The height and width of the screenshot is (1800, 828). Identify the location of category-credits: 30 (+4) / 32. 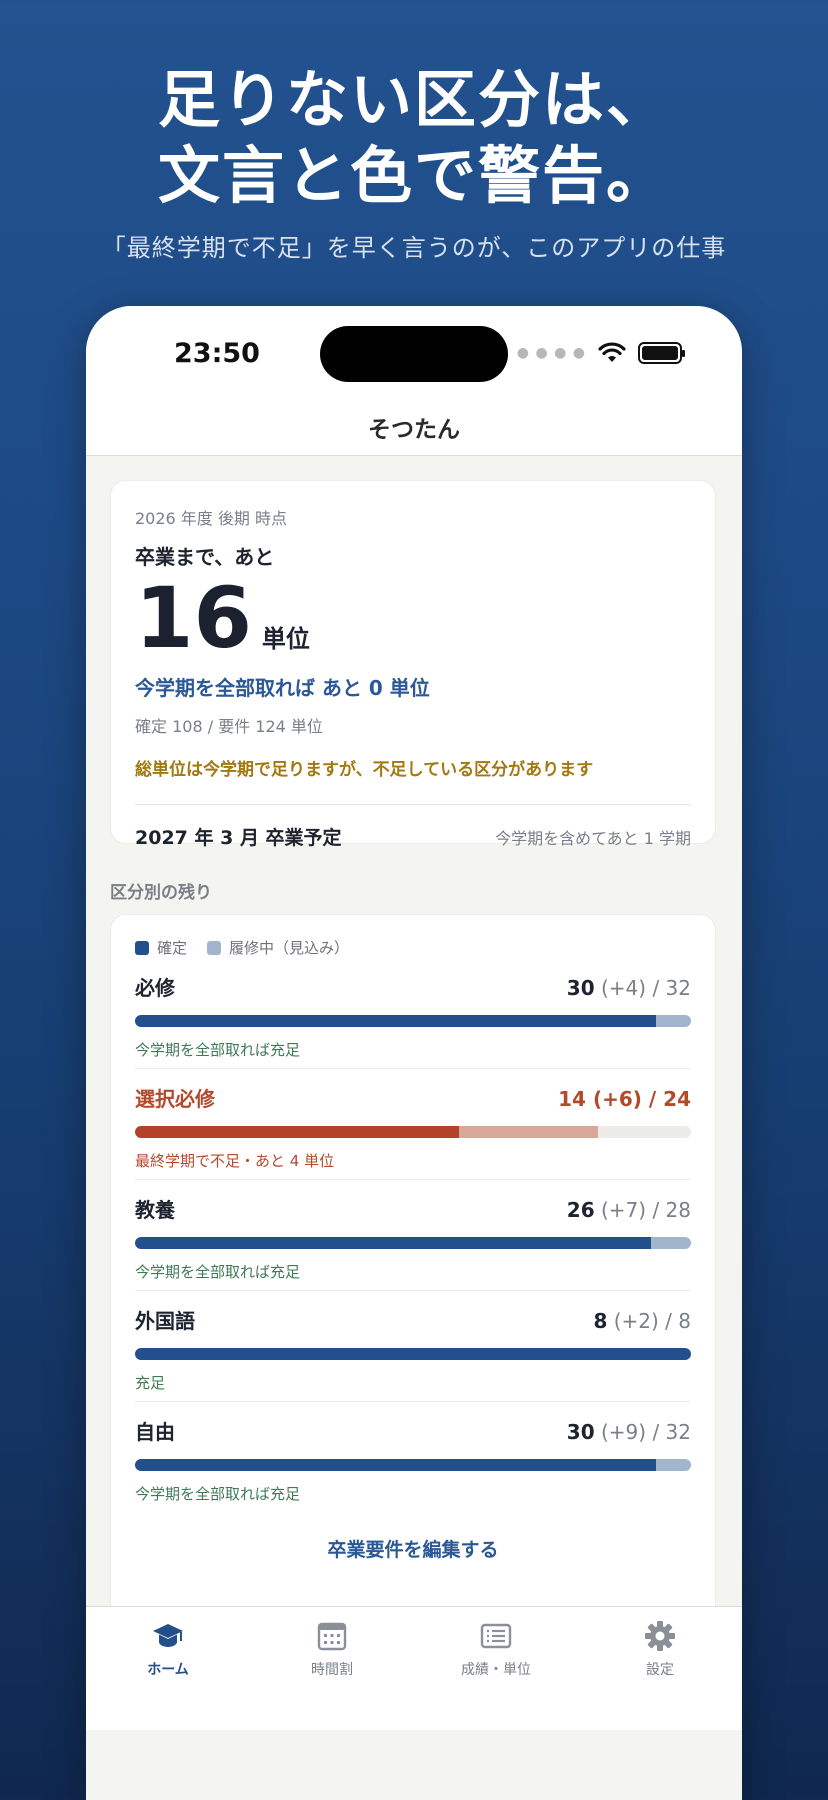
(629, 988).